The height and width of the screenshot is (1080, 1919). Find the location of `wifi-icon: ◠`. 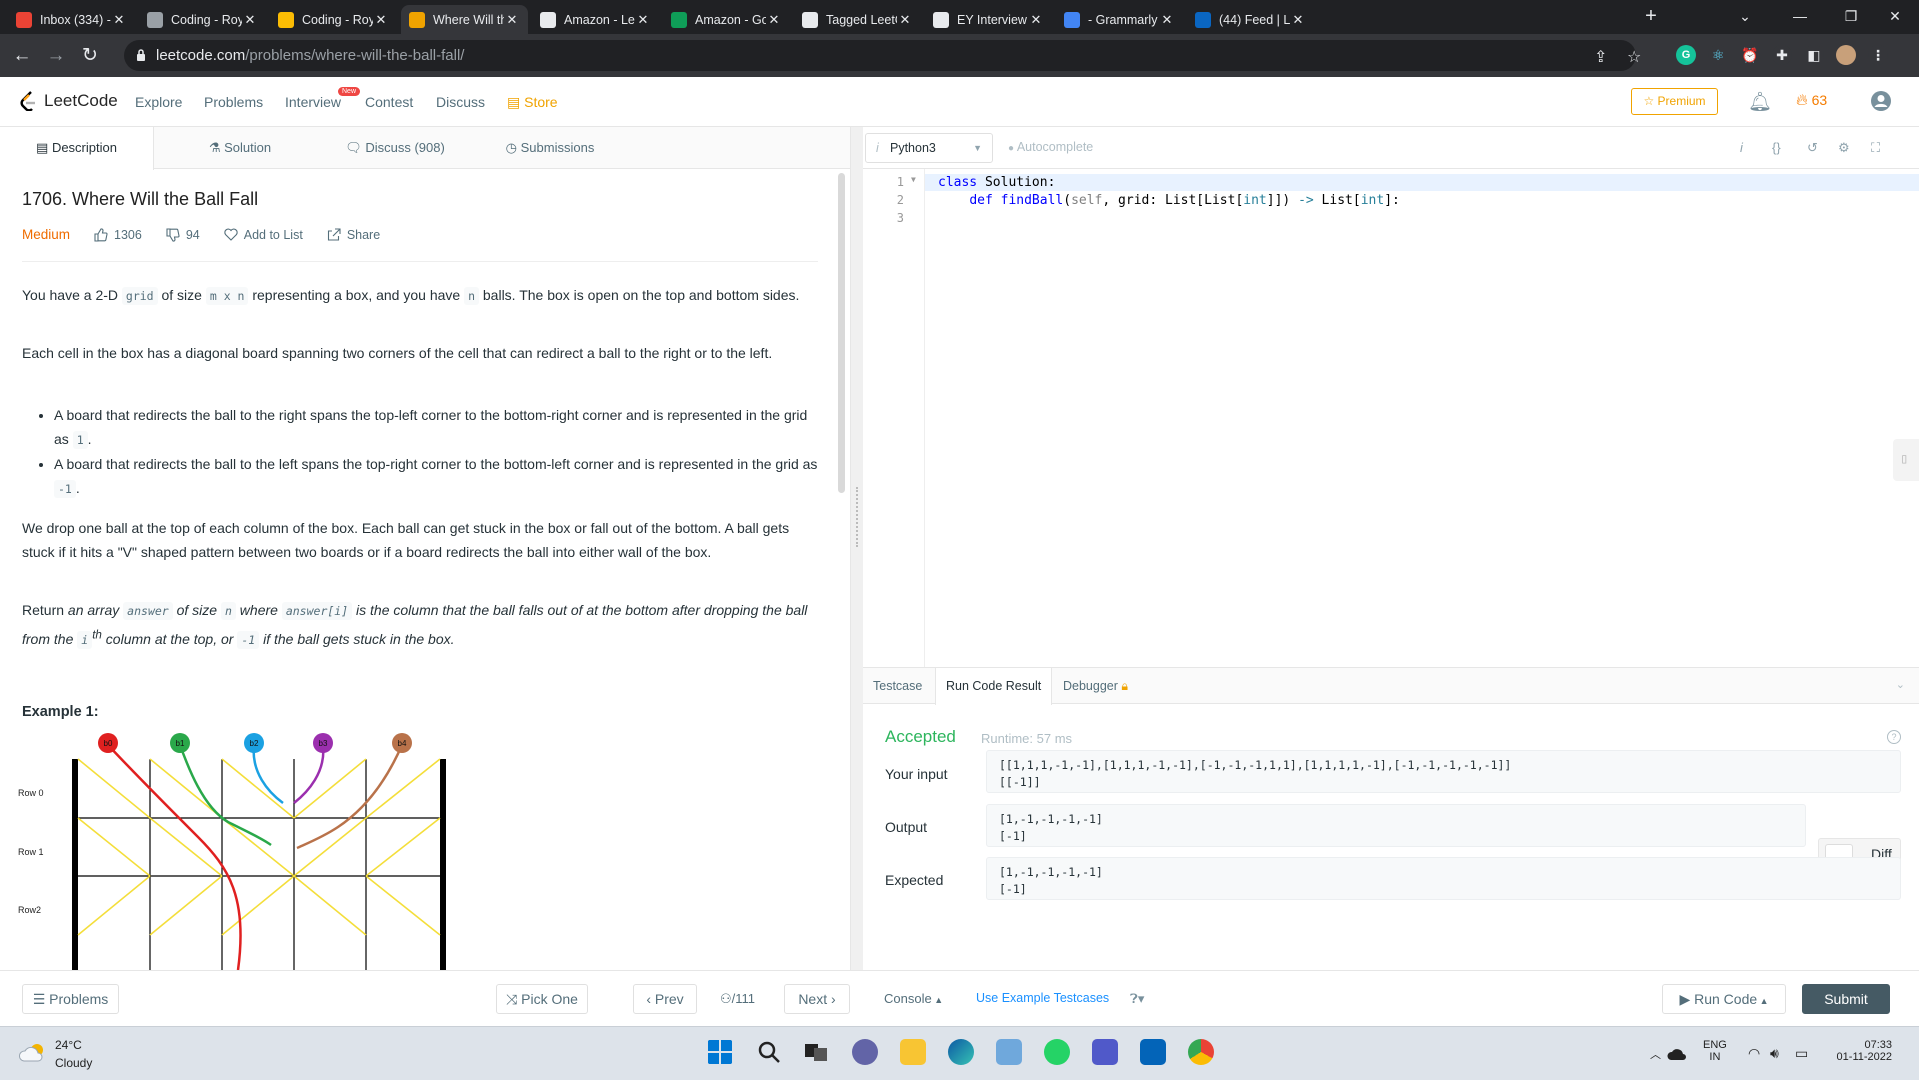

wifi-icon: ◠ is located at coordinates (1754, 1053).